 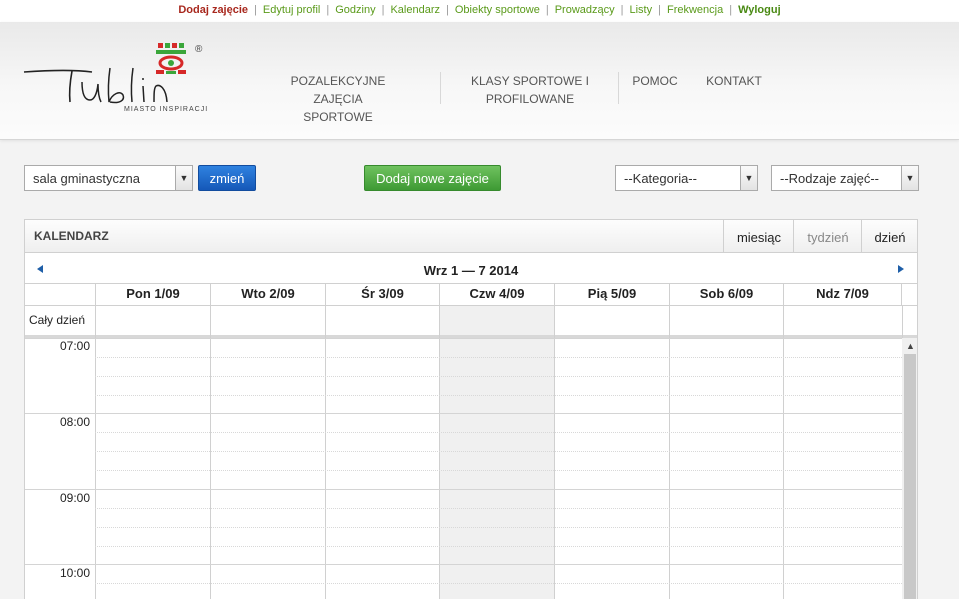 I want to click on day-header-sat: Sob 6/09, so click(x=726, y=294).